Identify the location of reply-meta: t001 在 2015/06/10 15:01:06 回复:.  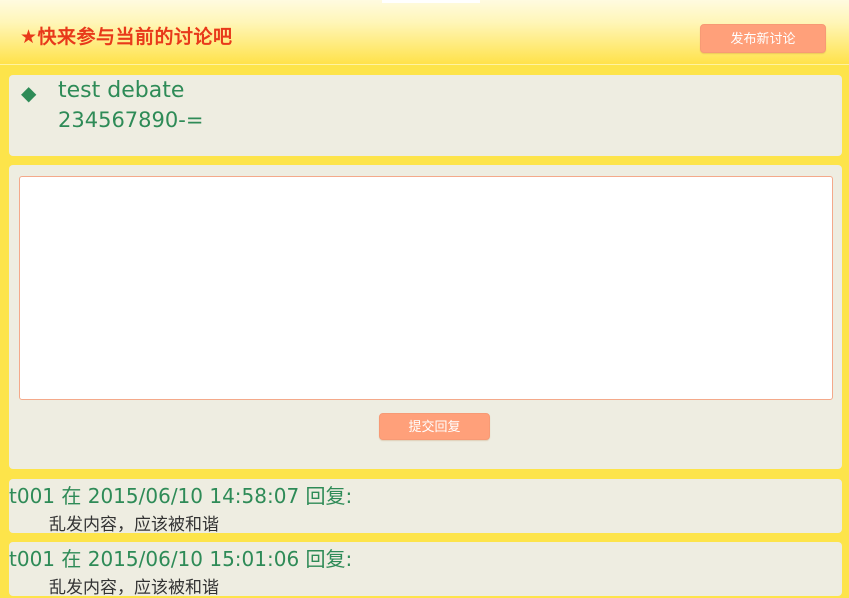
(181, 559).